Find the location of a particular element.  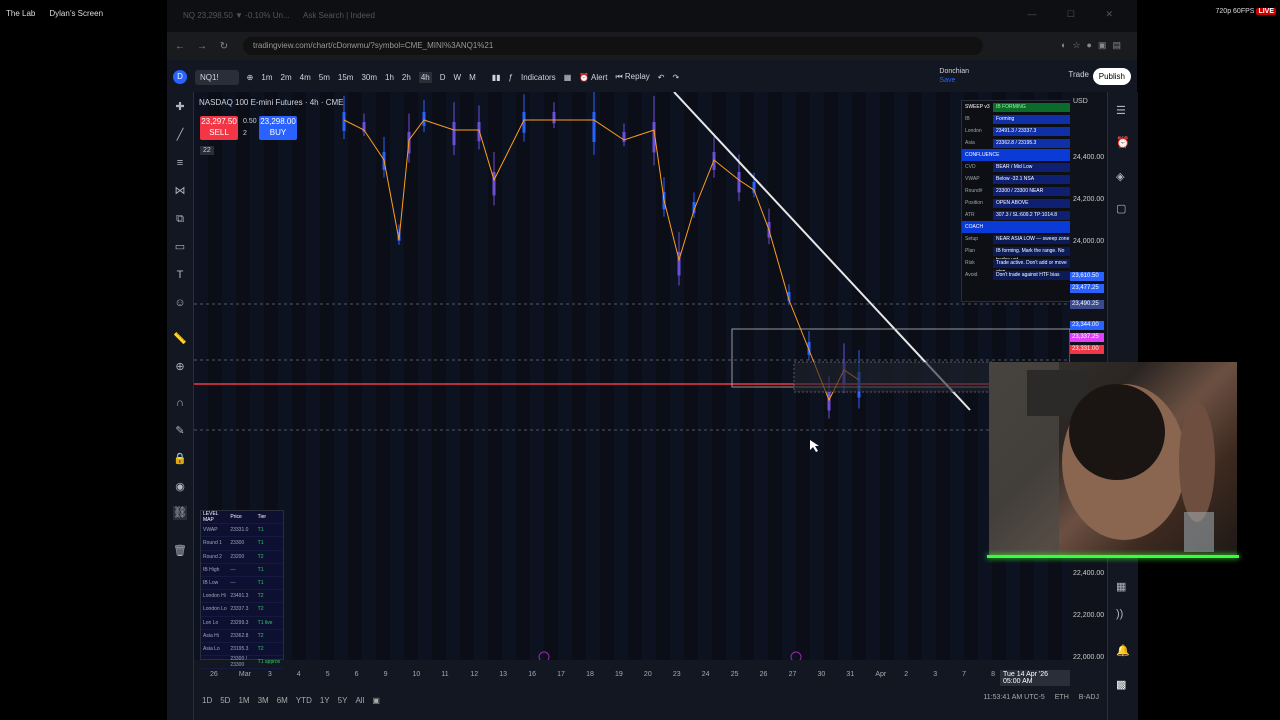

timeframe-W: W is located at coordinates (458, 77).